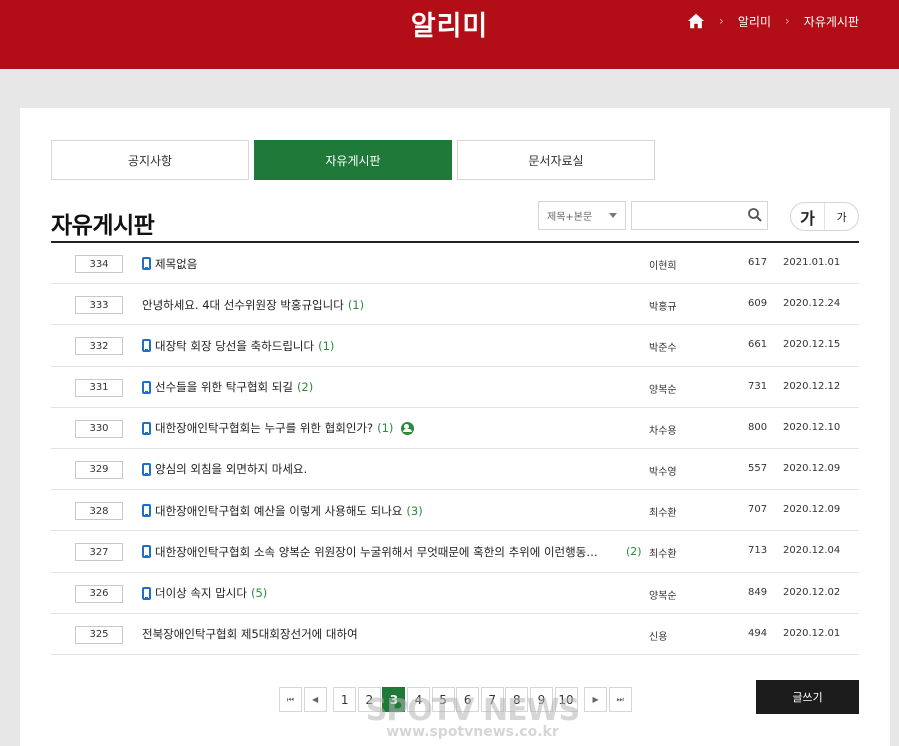  Describe the element at coordinates (315, 699) in the screenshot. I see `prev-page-button: ◀` at that location.